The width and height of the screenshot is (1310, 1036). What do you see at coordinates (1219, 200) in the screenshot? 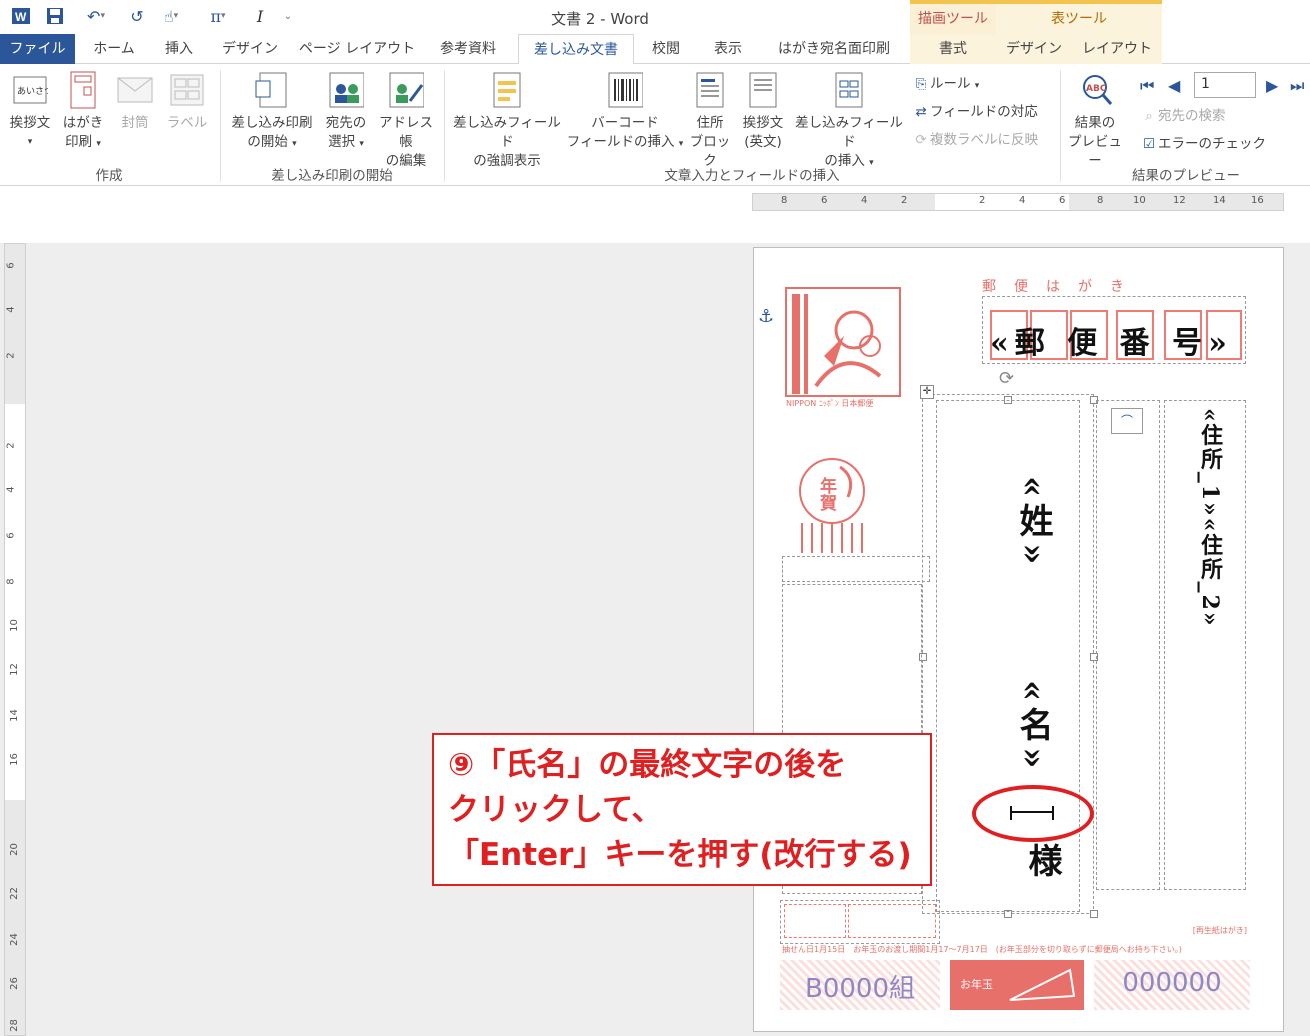
I see `ruler-mark: 14` at bounding box center [1219, 200].